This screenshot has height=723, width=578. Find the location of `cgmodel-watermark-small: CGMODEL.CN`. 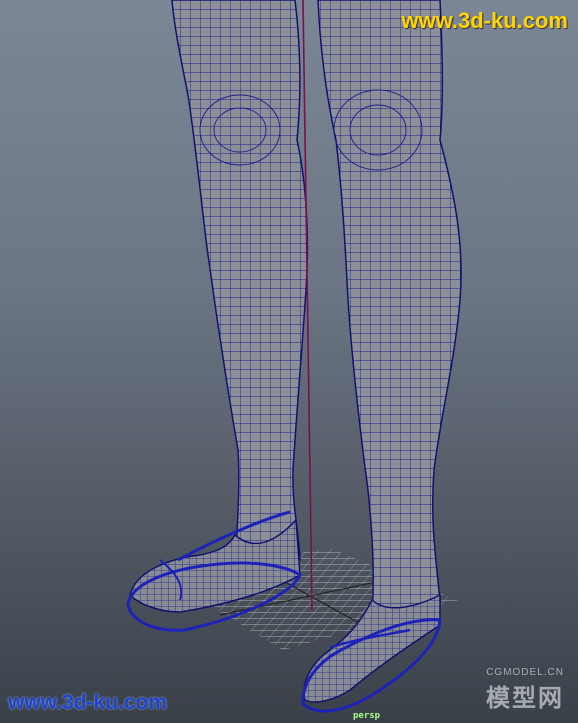

cgmodel-watermark-small: CGMODEL.CN is located at coordinates (525, 672).